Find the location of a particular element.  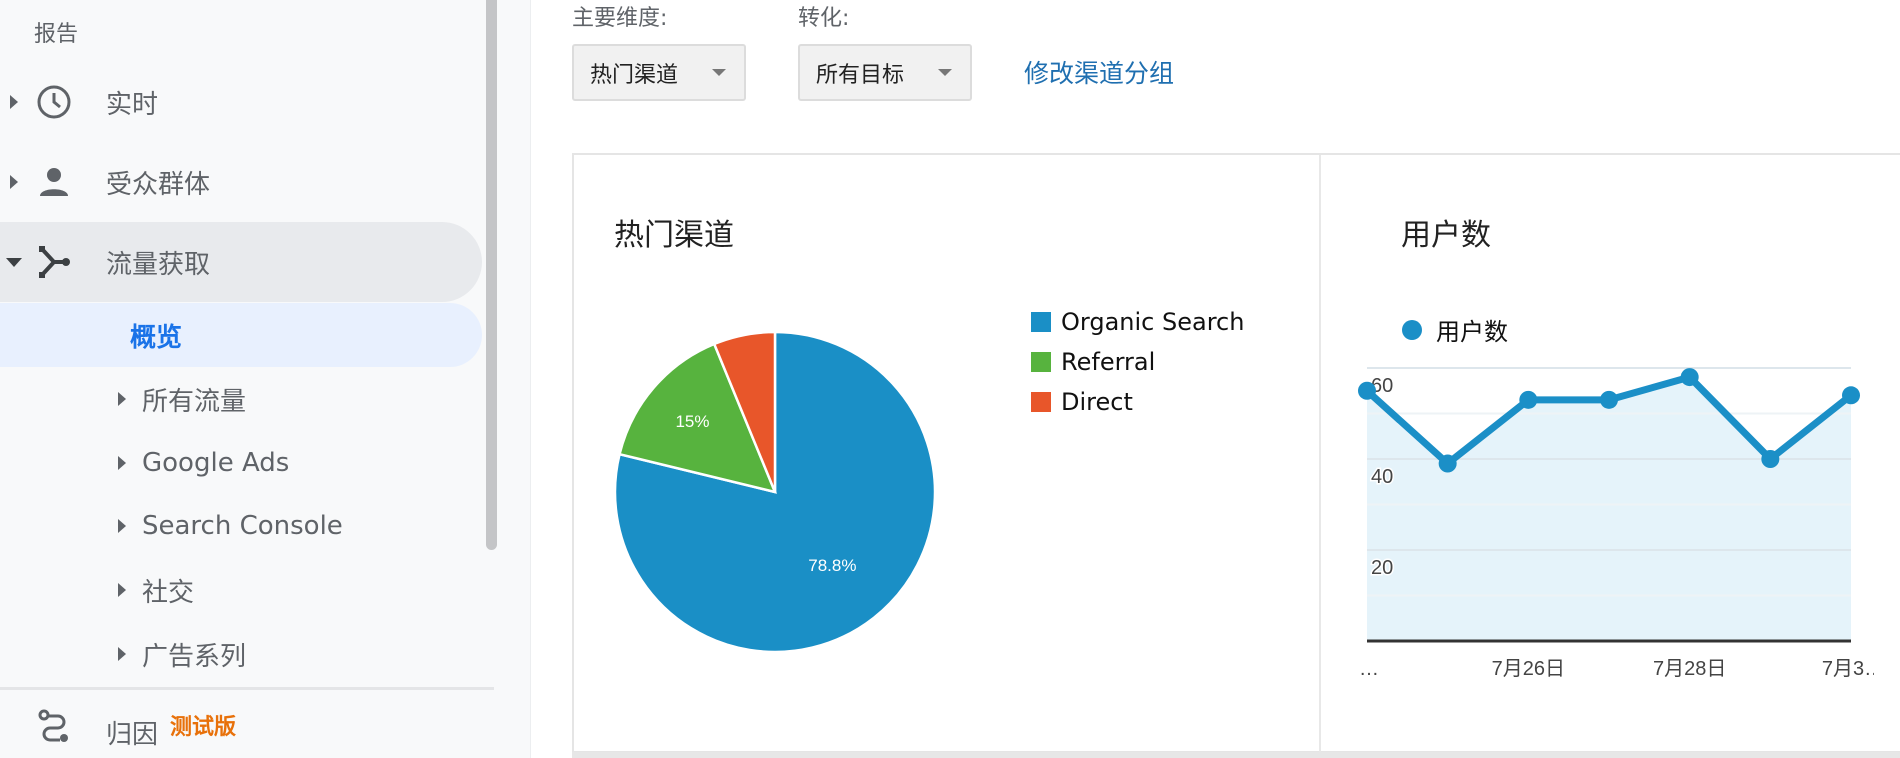

dropdown-value: 热门渠道 is located at coordinates (634, 75).